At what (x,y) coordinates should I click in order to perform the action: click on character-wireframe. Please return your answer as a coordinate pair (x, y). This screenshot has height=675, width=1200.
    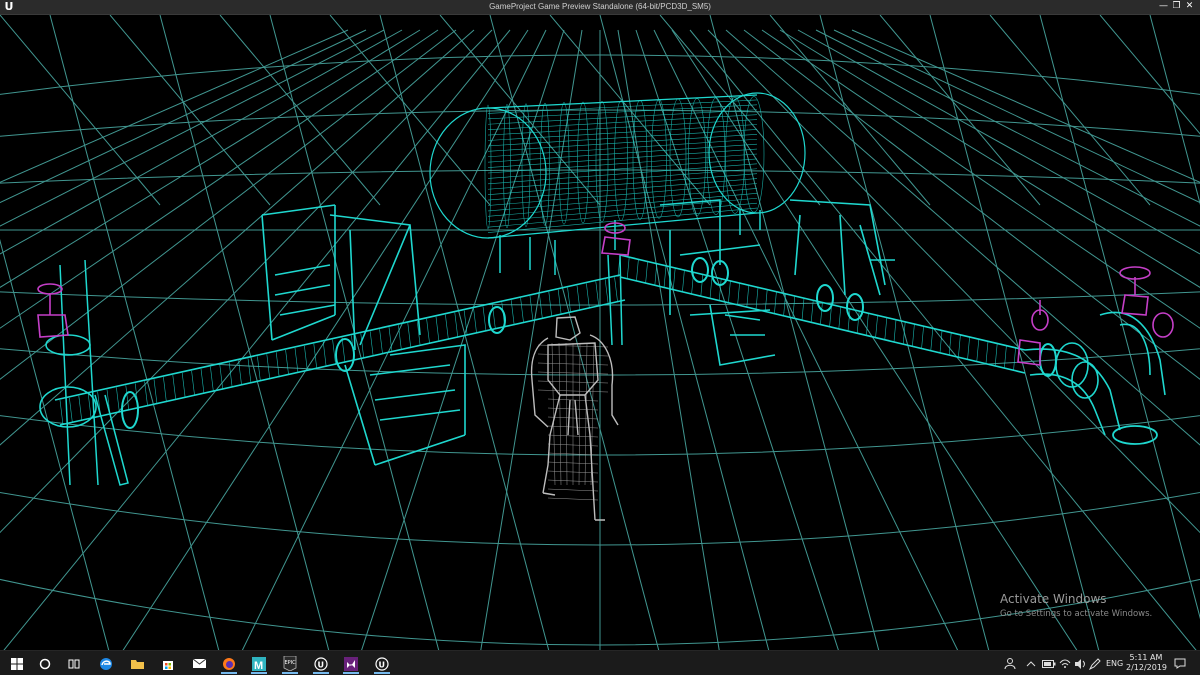
    Looking at the image, I should click on (574, 418).